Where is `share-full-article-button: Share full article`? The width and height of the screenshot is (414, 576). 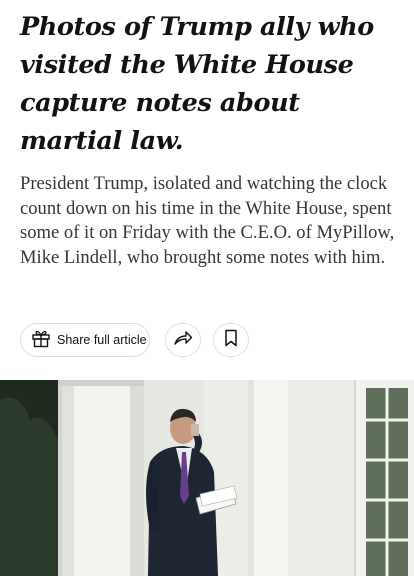
share-full-article-button: Share full article is located at coordinates (85, 340).